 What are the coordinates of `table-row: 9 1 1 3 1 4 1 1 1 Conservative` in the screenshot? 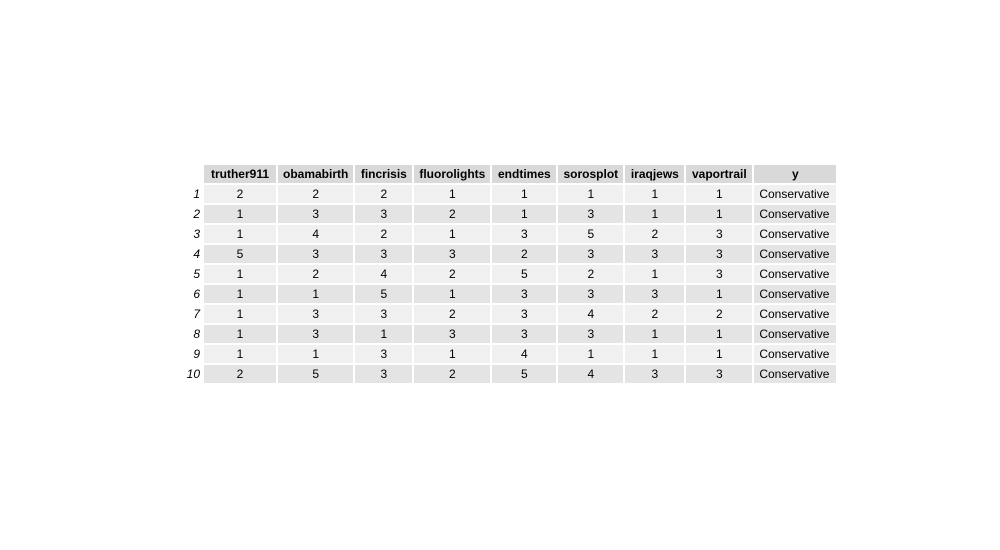 It's located at (511, 354).